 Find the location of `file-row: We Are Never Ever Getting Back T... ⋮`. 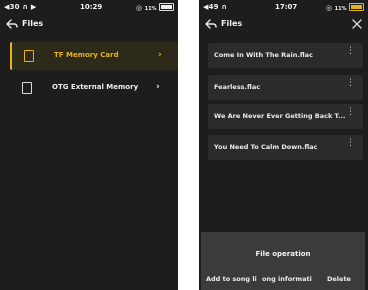

file-row: We Are Never Ever Getting Back T... ⋮ is located at coordinates (285, 116).